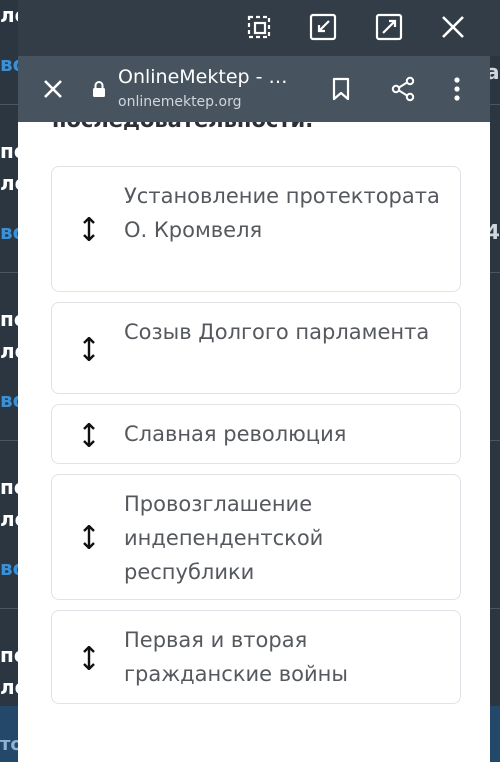 The width and height of the screenshot is (500, 762). Describe the element at coordinates (53, 89) in the screenshot. I see `close-tab-icon` at that location.